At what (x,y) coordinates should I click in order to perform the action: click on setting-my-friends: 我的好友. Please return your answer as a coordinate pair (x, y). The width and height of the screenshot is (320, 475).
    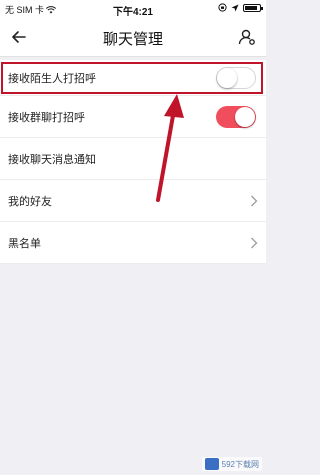
    Looking at the image, I should click on (133, 201).